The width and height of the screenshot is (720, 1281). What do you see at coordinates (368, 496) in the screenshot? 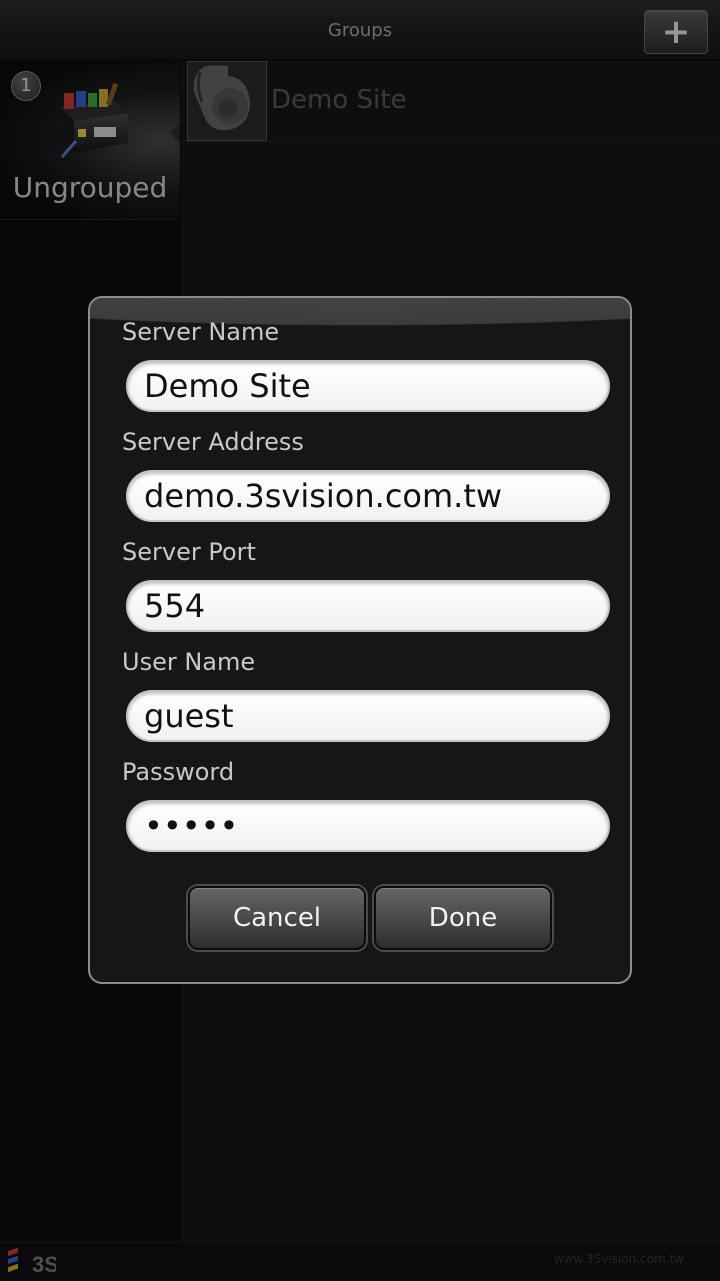
I see `server-address-input` at bounding box center [368, 496].